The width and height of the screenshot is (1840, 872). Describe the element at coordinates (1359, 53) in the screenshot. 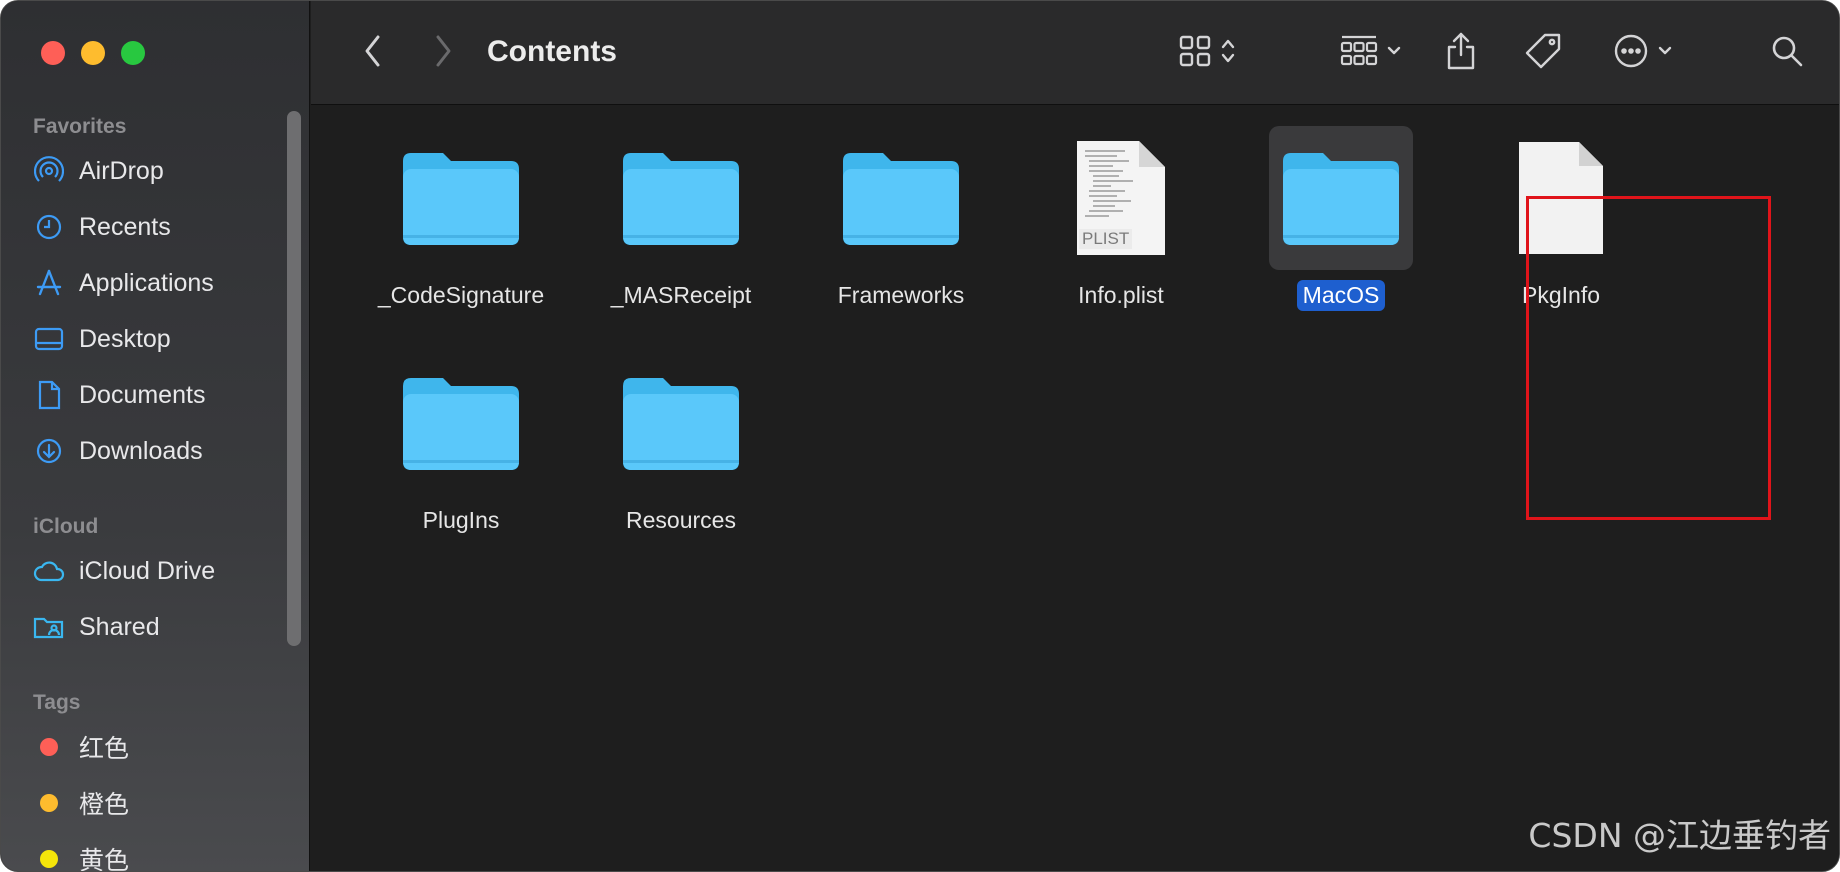

I see `group-grid-icon` at that location.